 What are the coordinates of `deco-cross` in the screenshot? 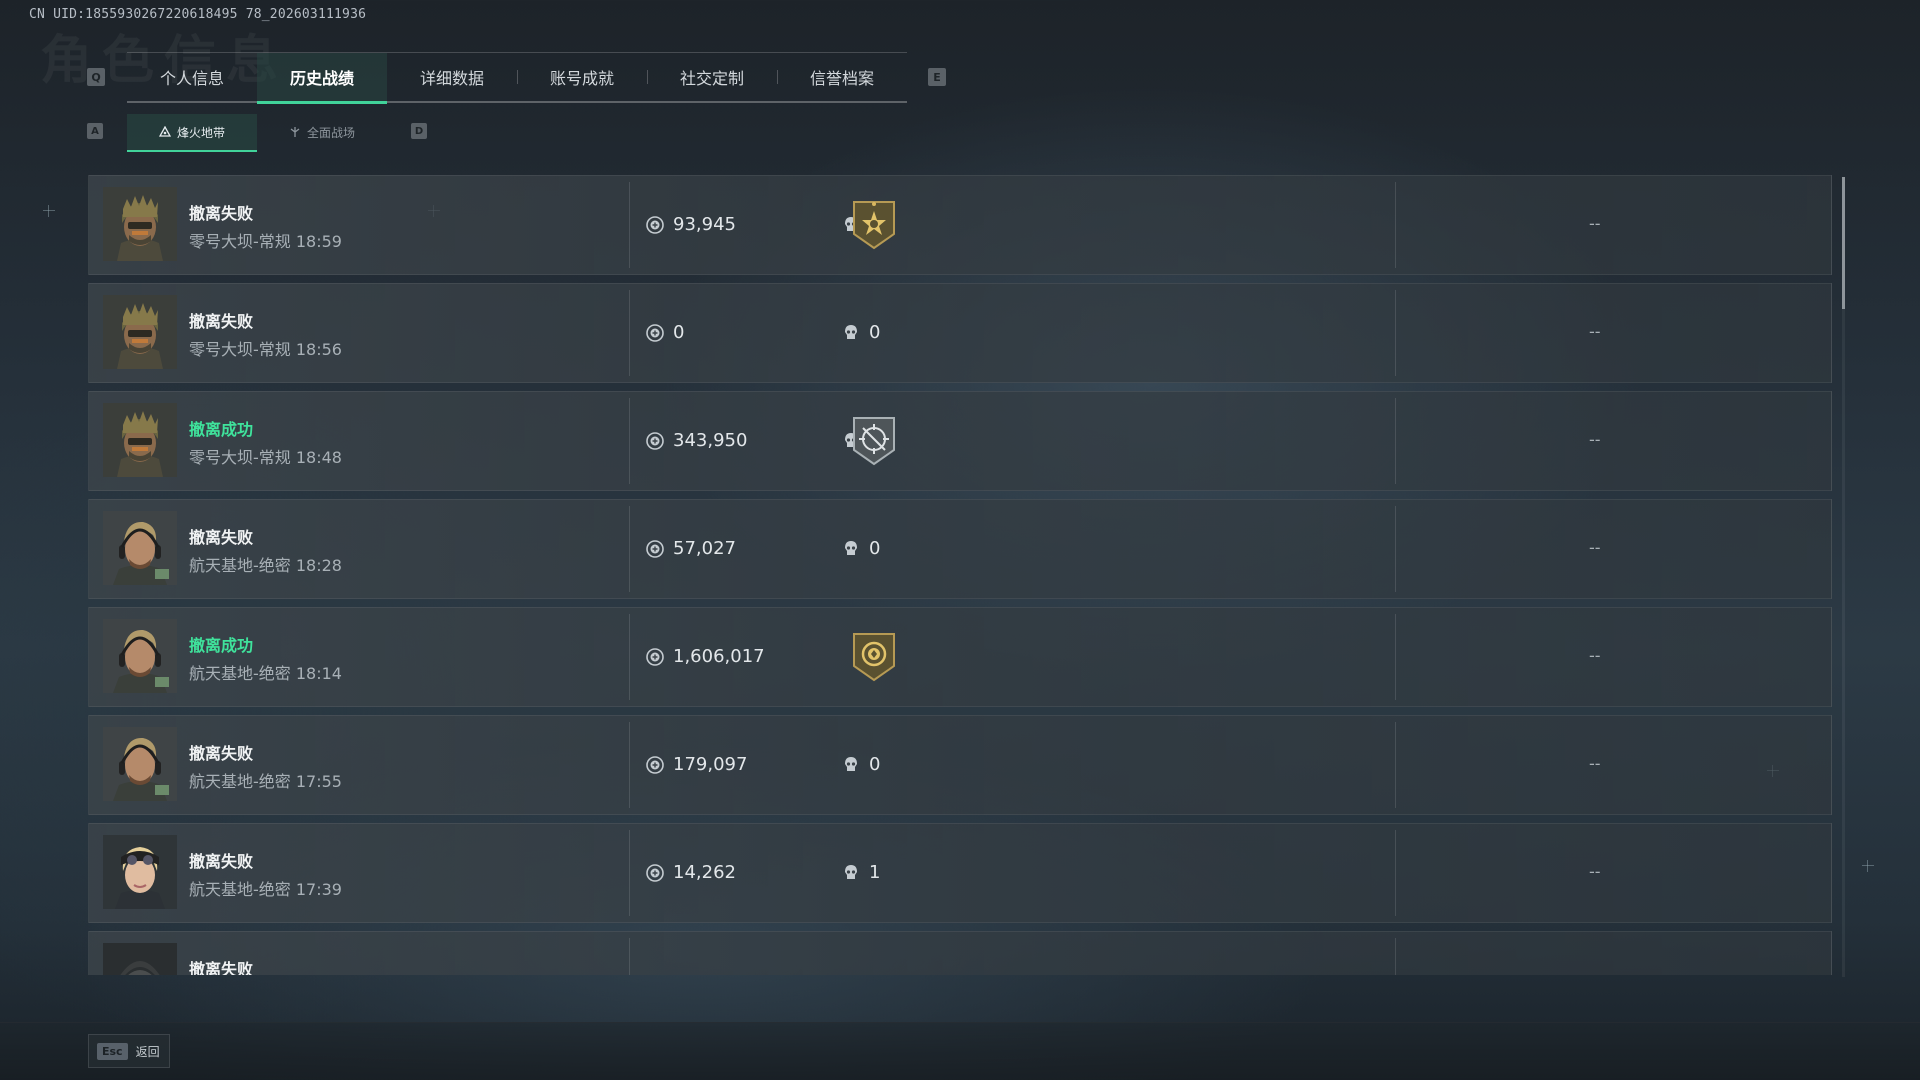 It's located at (1868, 866).